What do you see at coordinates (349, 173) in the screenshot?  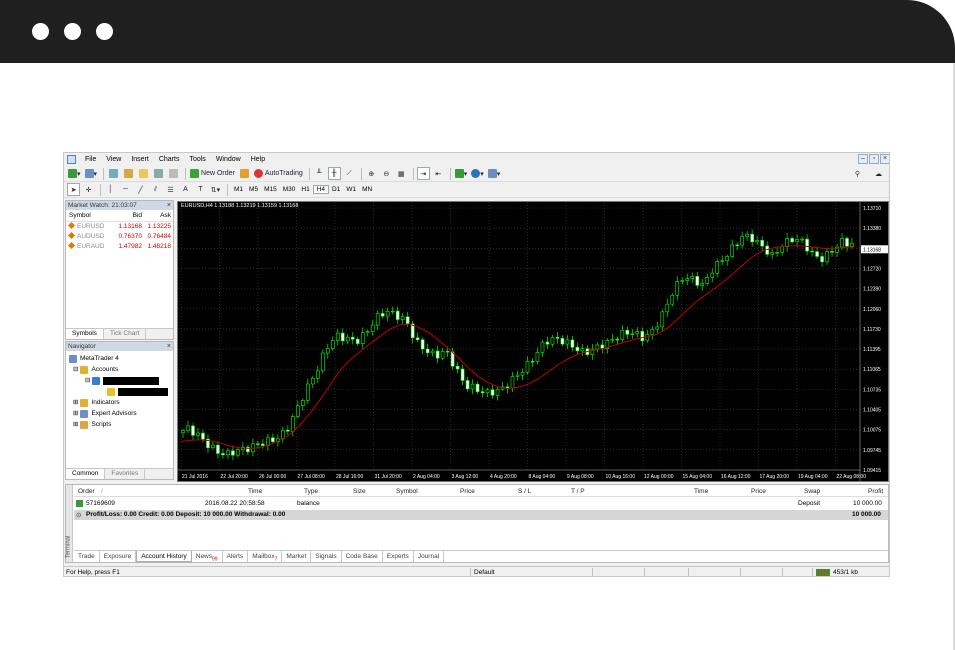 I see `line-chart-icon: ⟋` at bounding box center [349, 173].